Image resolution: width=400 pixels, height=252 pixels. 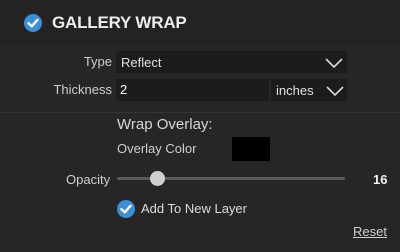 I want to click on add-to-new-layer-label: Add To New Layer, so click(x=194, y=208).